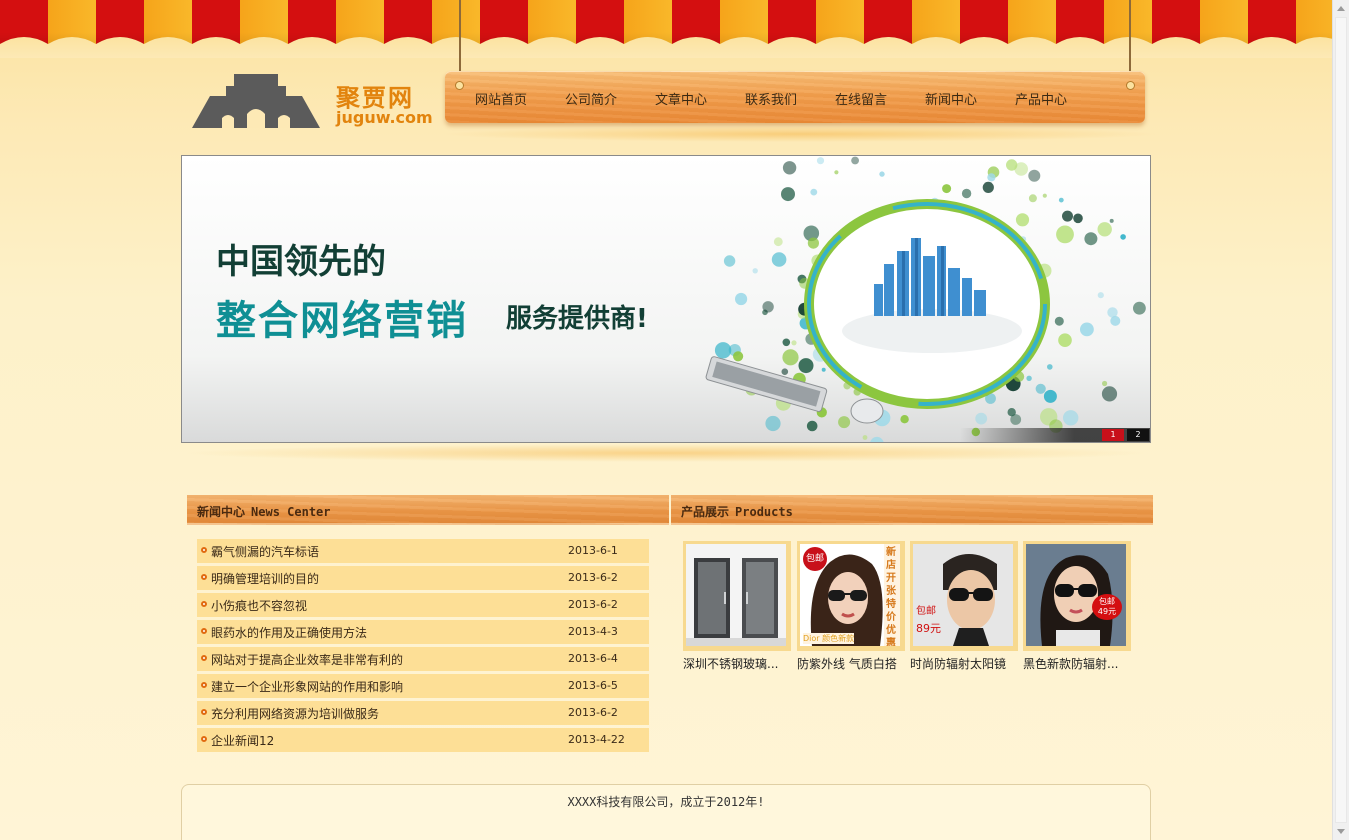 This screenshot has height=840, width=1349. What do you see at coordinates (265, 551) in the screenshot?
I see `news-link: 霸气侧漏的汽车标语` at bounding box center [265, 551].